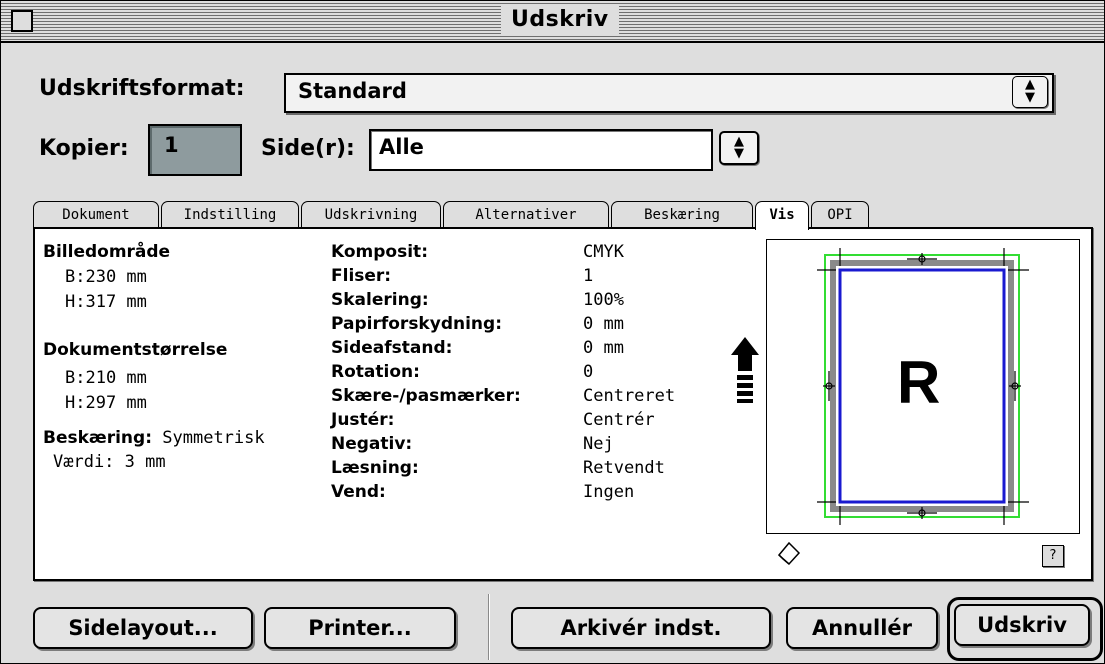 The width and height of the screenshot is (1105, 664). I want to click on tab-opi: OPI, so click(840, 214).